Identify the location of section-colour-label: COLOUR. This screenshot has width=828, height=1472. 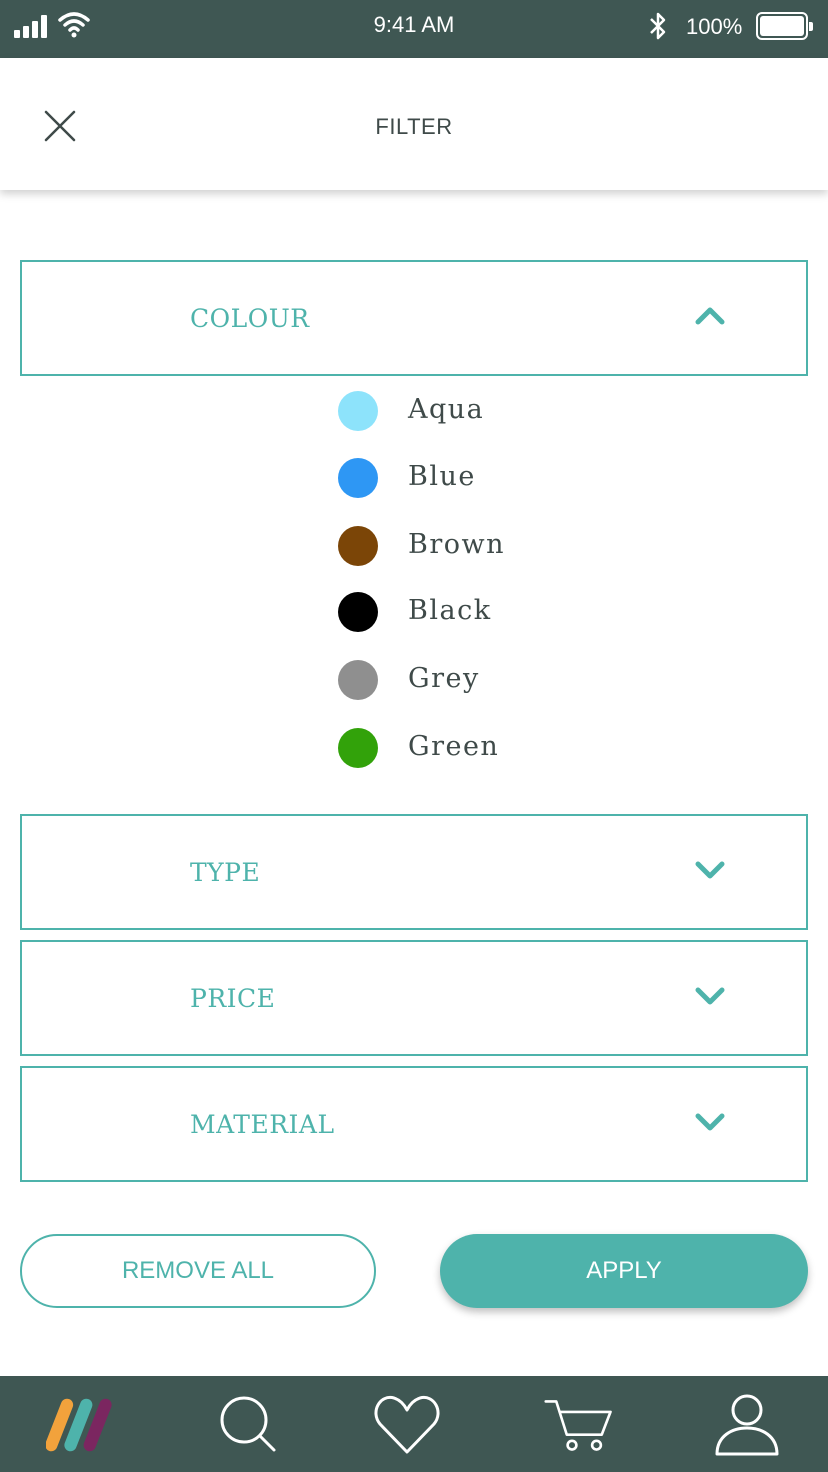
(250, 318).